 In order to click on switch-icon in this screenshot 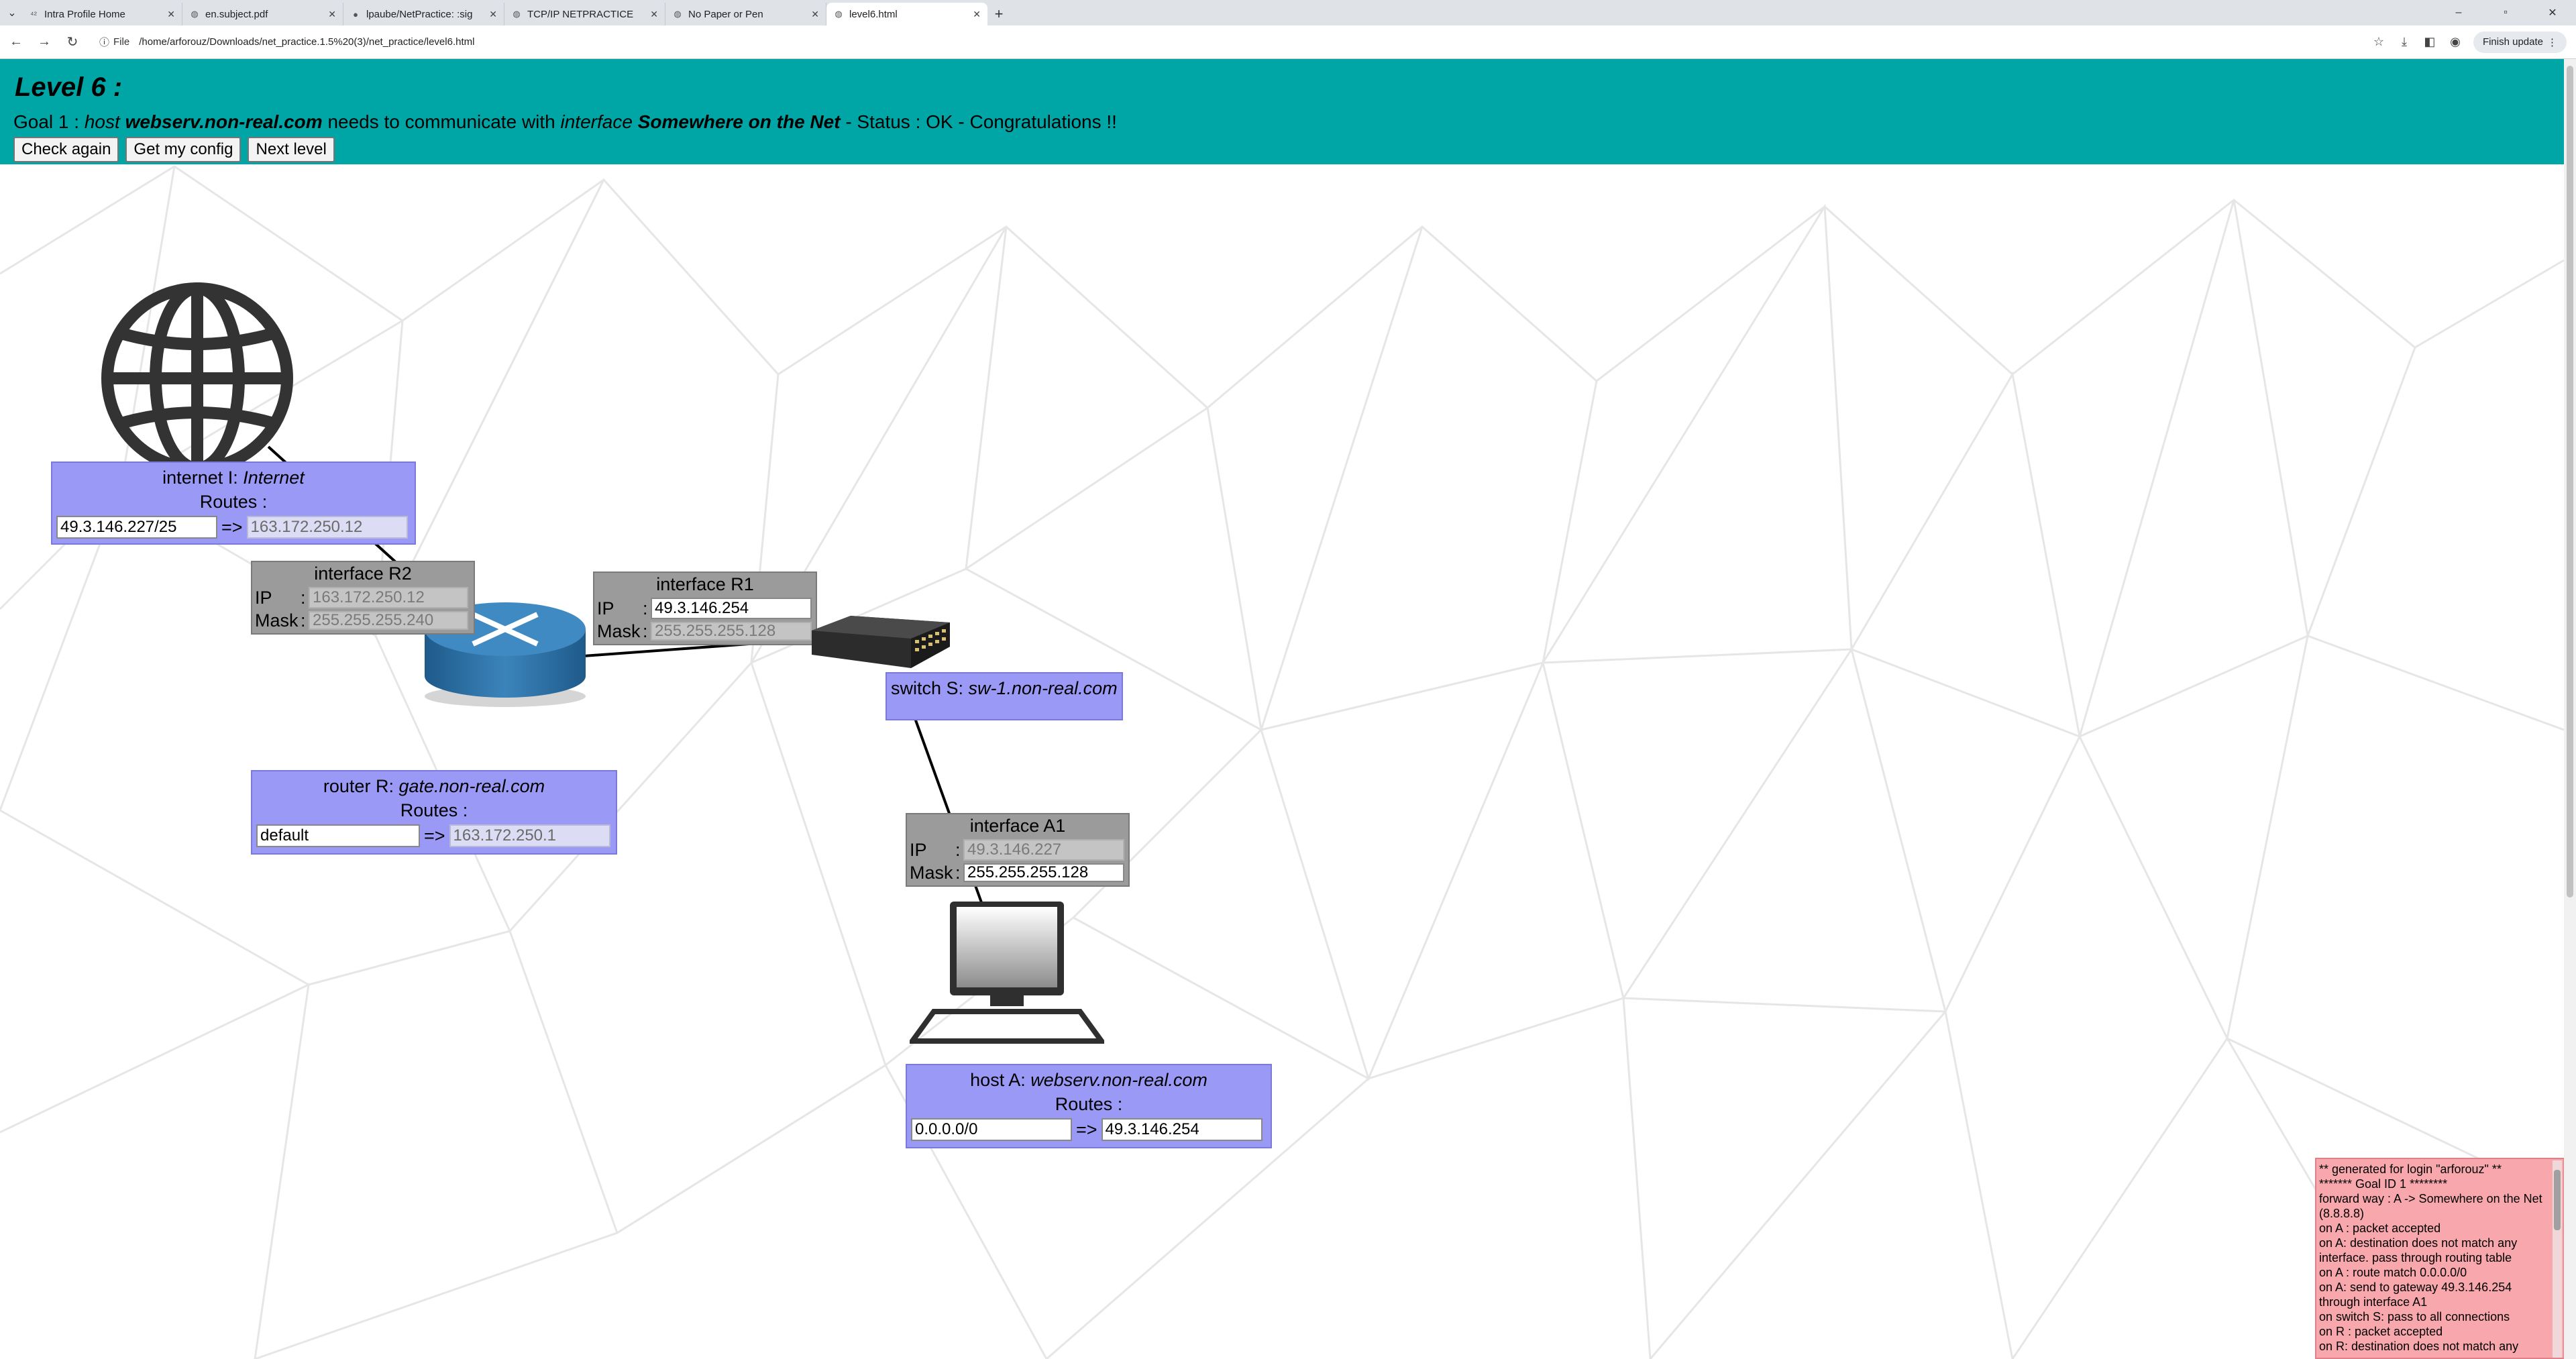, I will do `click(881, 642)`.